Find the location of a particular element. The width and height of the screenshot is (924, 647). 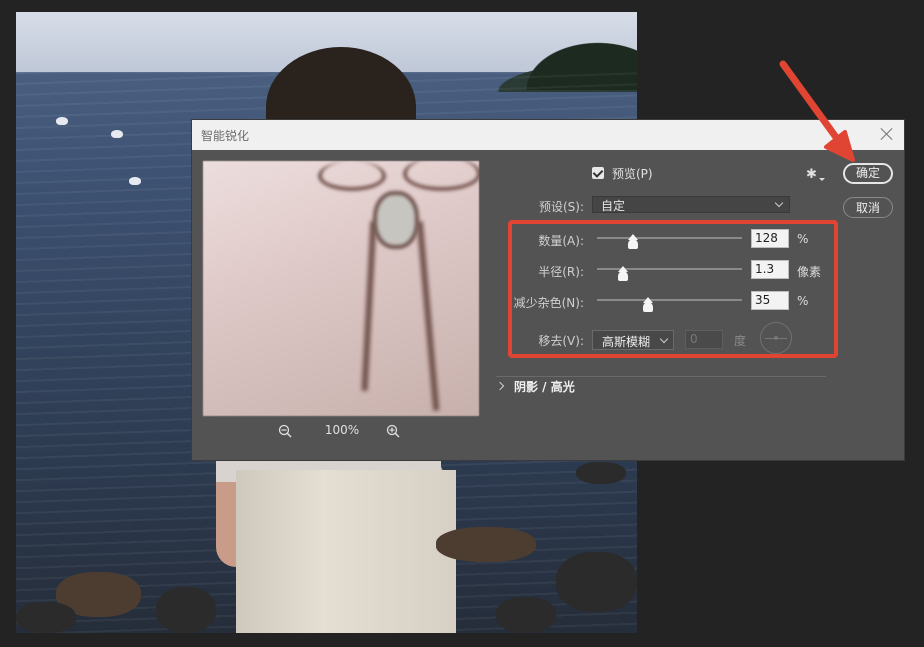

ok-button: 确定 is located at coordinates (868, 173).